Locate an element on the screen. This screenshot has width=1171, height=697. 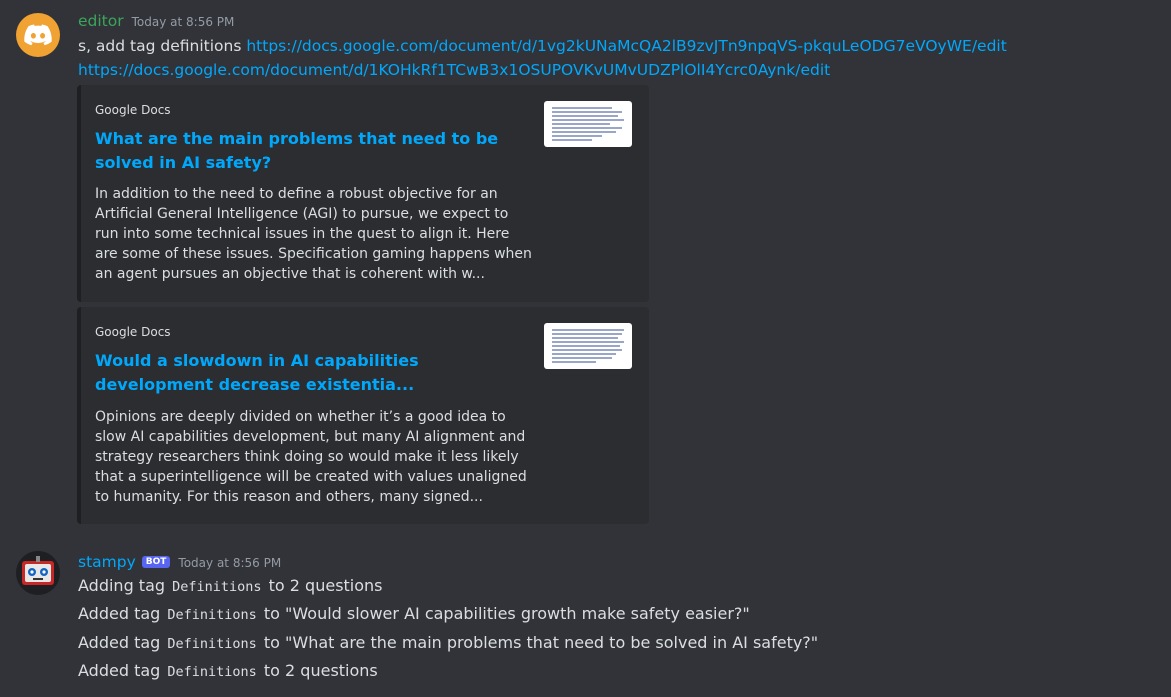
discord-logo-icon is located at coordinates (38, 35).